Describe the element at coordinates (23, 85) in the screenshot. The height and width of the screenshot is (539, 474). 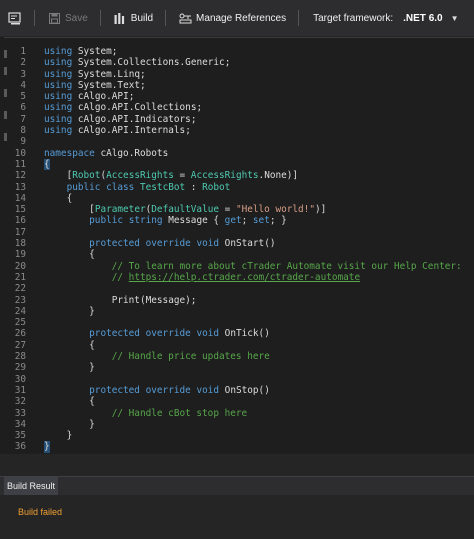
I see `line-number: 4` at that location.